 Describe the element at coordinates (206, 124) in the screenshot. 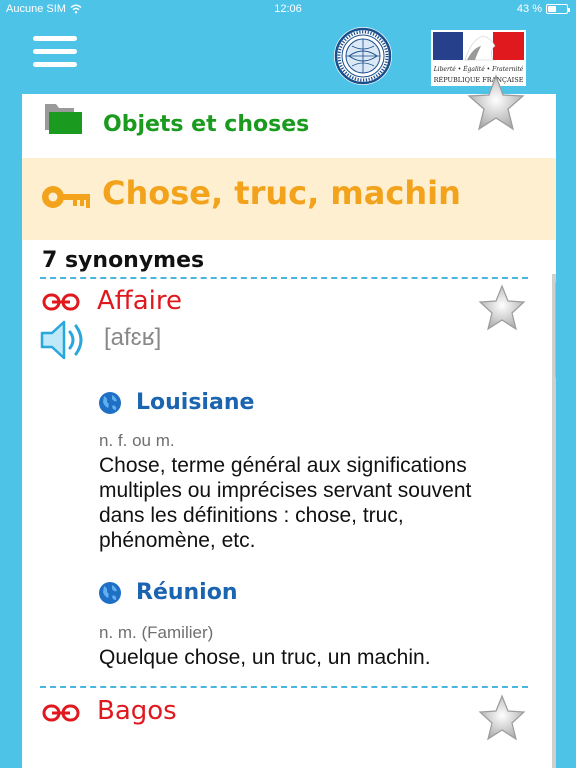

I see `category-title: Objets et choses` at that location.